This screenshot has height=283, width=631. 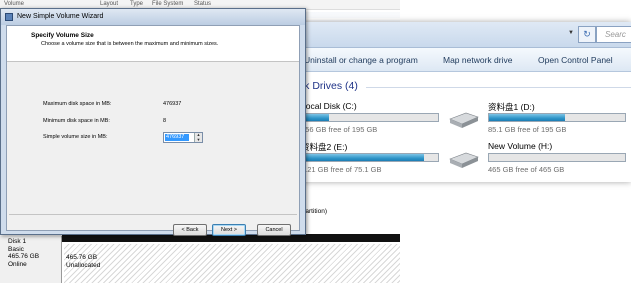 What do you see at coordinates (571, 33) in the screenshot?
I see `address-dropdown-icon: ▼` at bounding box center [571, 33].